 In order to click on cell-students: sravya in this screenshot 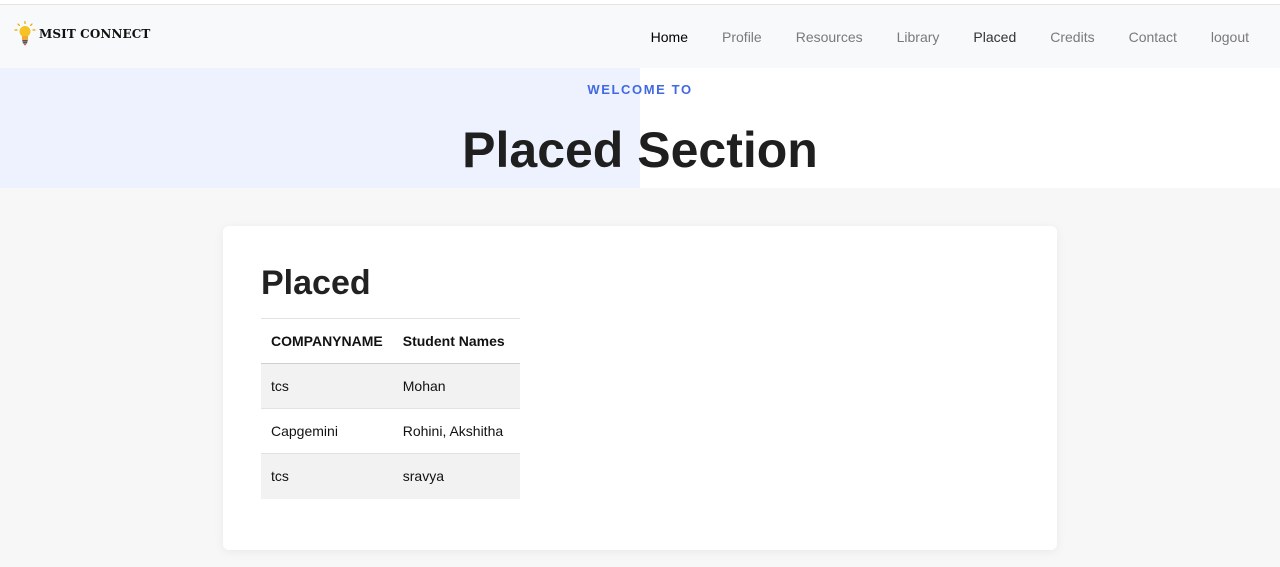, I will do `click(456, 476)`.